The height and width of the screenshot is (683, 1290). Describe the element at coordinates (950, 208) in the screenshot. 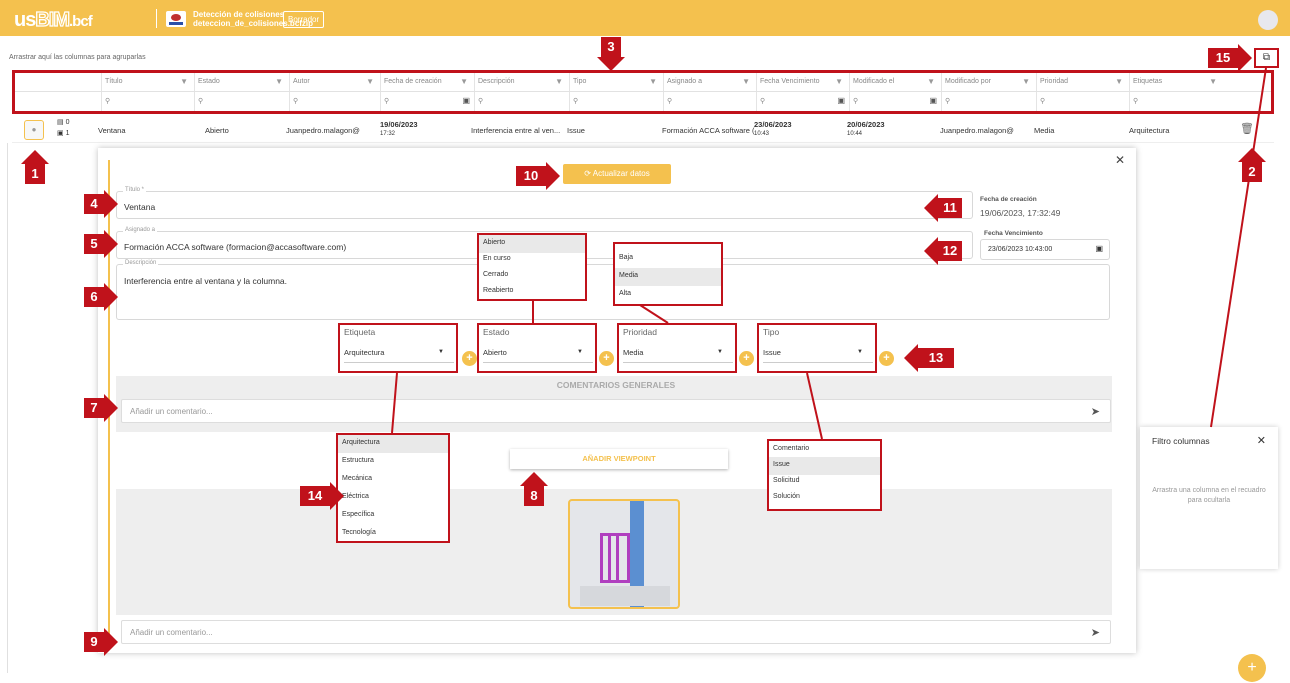

I see `callout-number: 11` at that location.